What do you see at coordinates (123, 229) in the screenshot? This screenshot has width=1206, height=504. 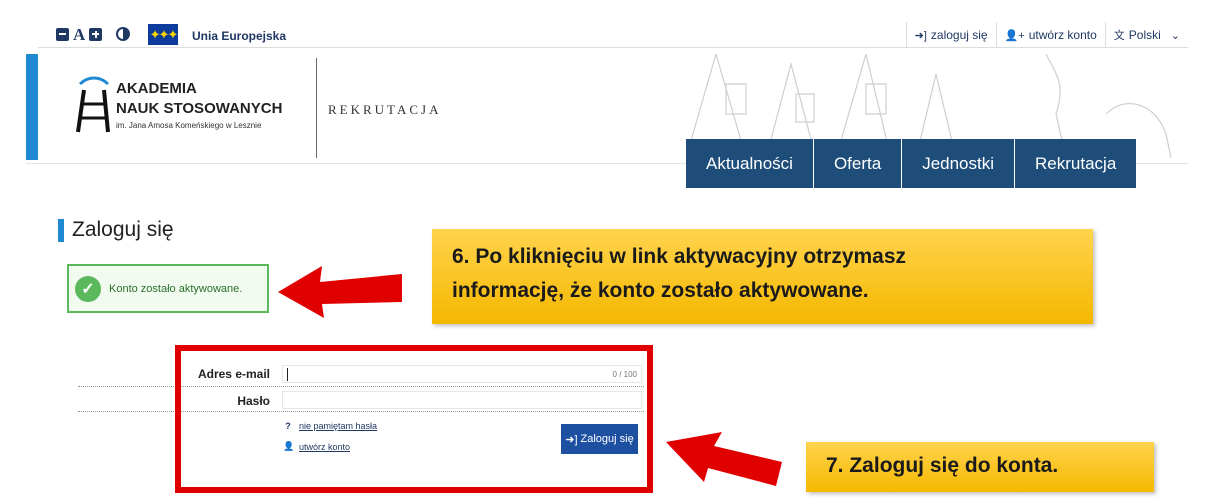 I see `page-title-text: Zaloguj się` at bounding box center [123, 229].